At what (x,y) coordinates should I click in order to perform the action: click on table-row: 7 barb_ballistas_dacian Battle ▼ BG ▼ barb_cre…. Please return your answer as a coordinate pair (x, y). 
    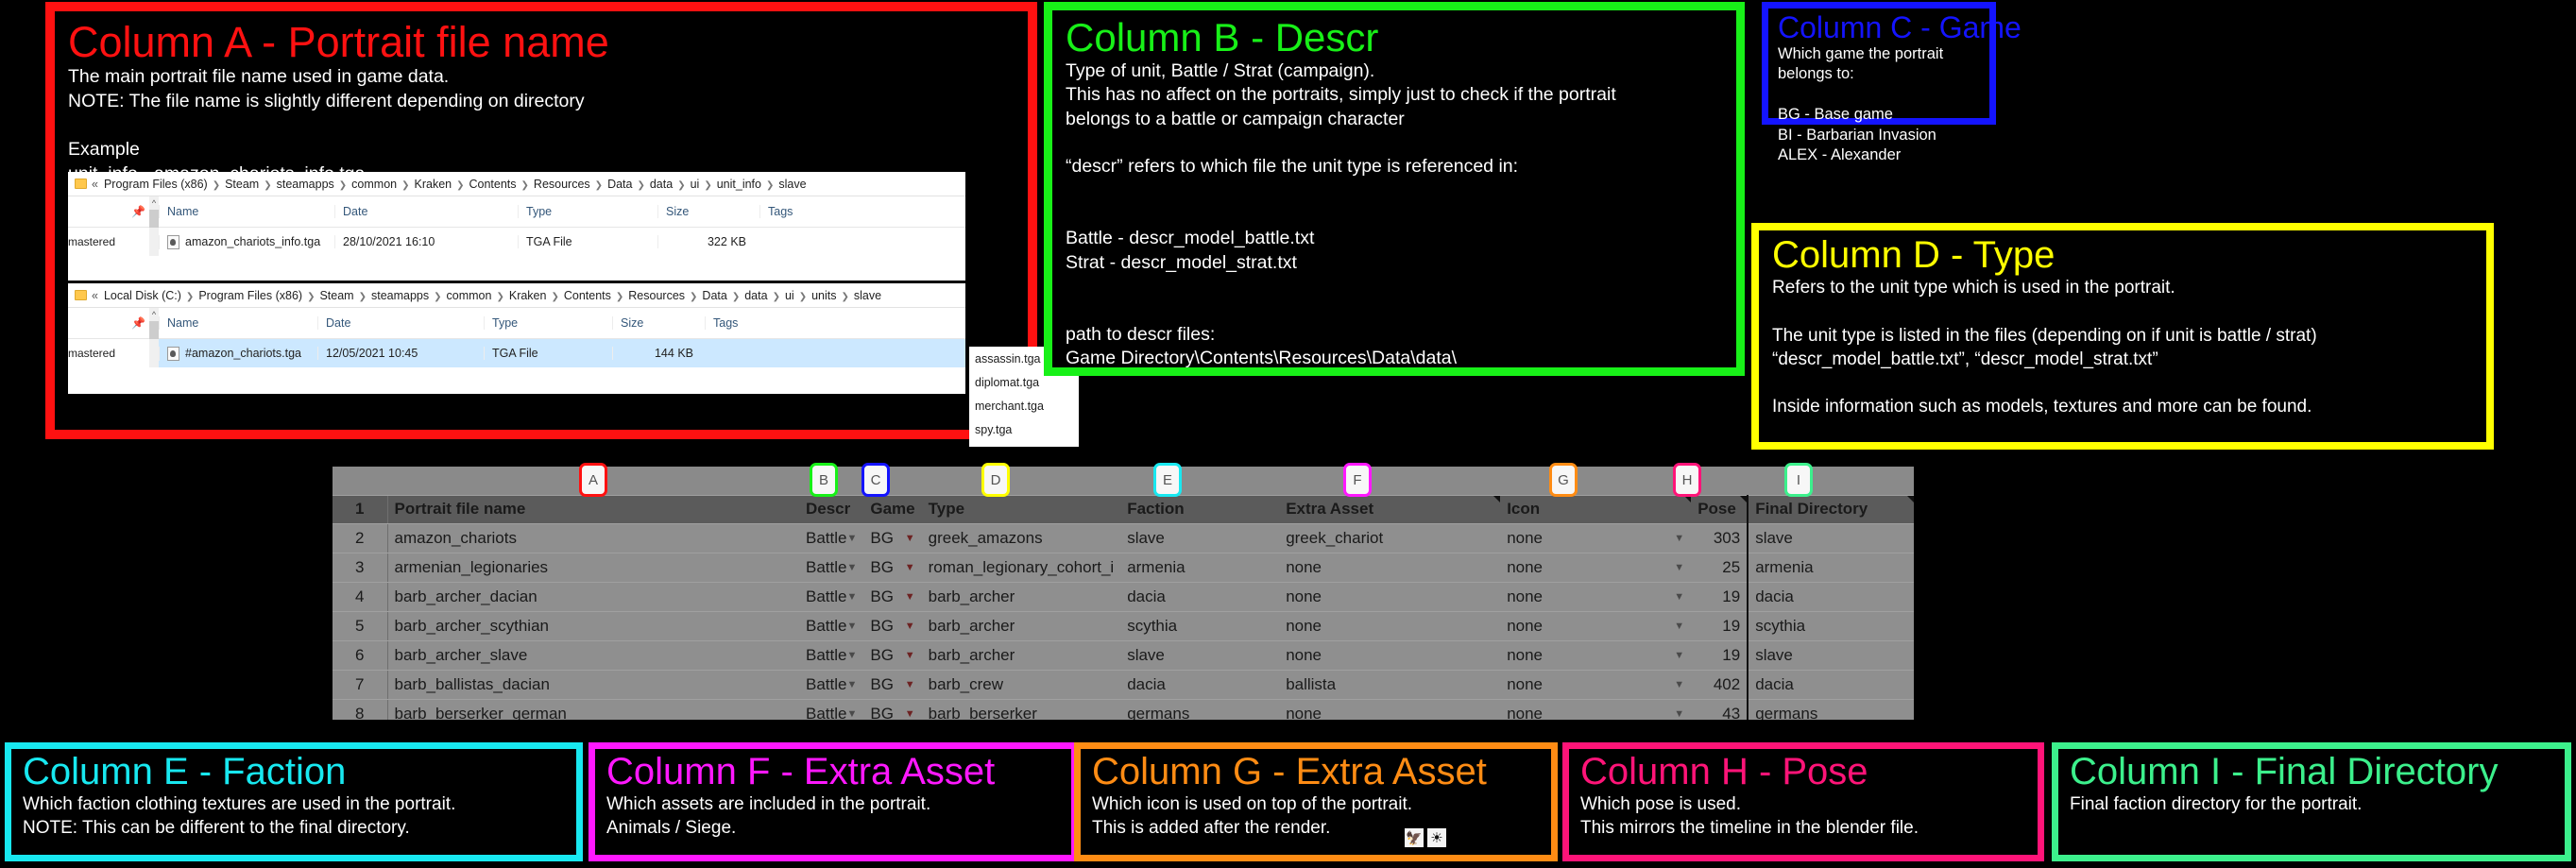
    Looking at the image, I should click on (1124, 685).